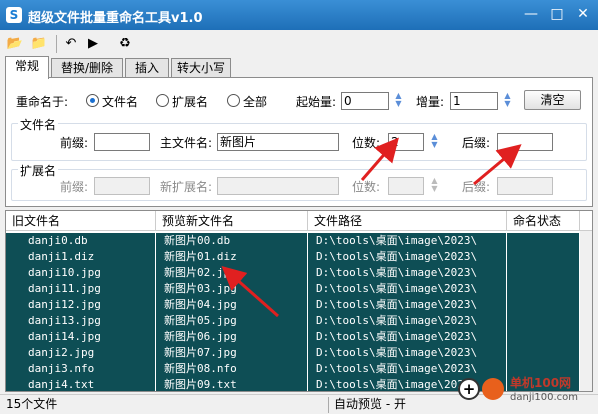 Image resolution: width=598 pixels, height=414 pixels. Describe the element at coordinates (42, 102) in the screenshot. I see `rename-to-label: 重命名于:` at that location.